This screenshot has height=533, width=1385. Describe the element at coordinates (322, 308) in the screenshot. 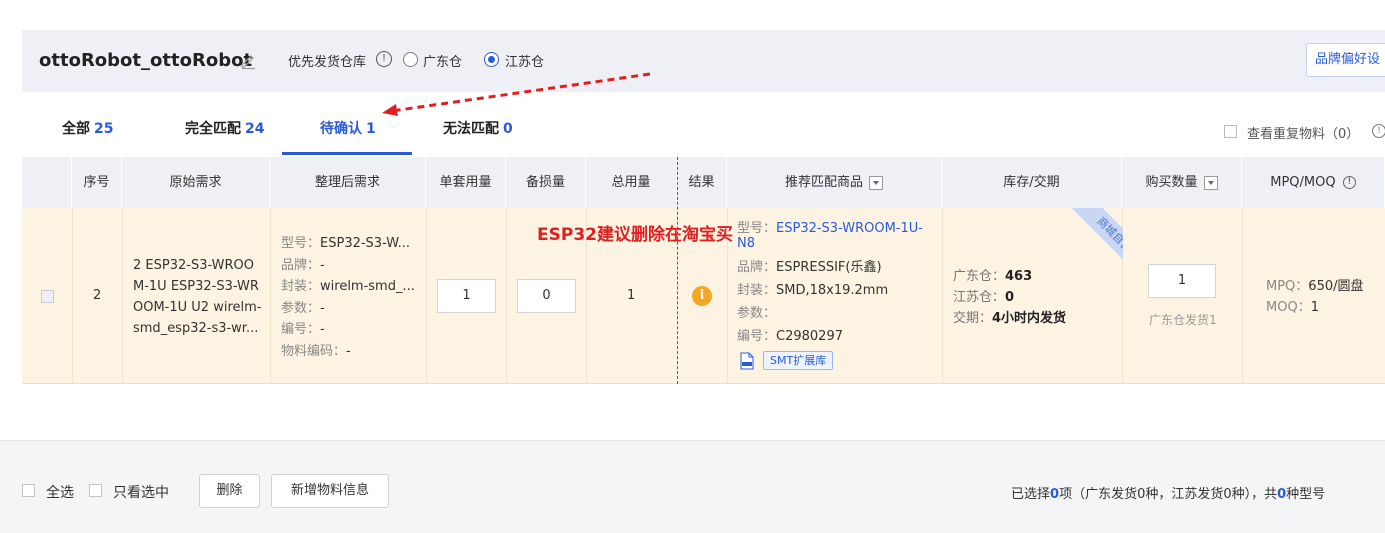

I see `spec-param-value: -` at that location.